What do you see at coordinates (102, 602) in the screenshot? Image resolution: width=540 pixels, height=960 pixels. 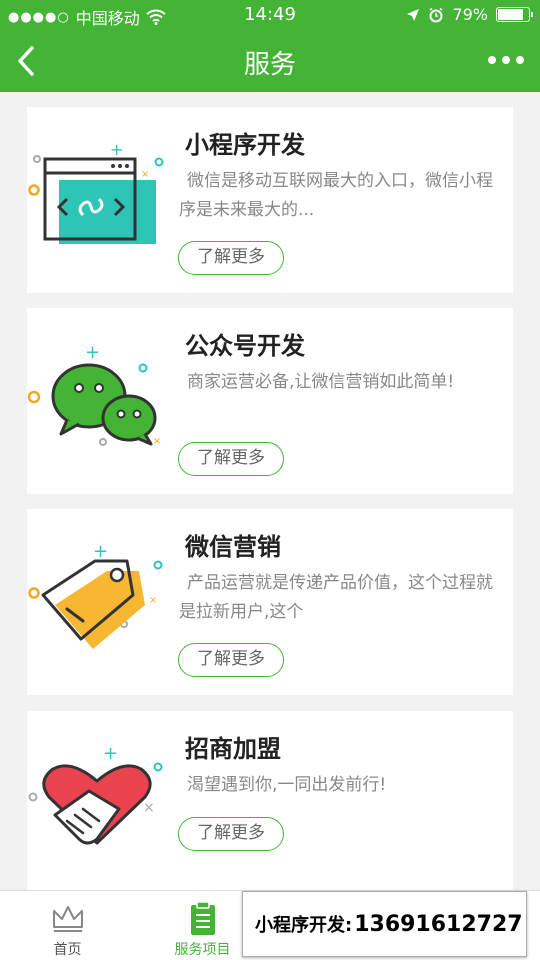 I see `price-tag-icon: + ×` at bounding box center [102, 602].